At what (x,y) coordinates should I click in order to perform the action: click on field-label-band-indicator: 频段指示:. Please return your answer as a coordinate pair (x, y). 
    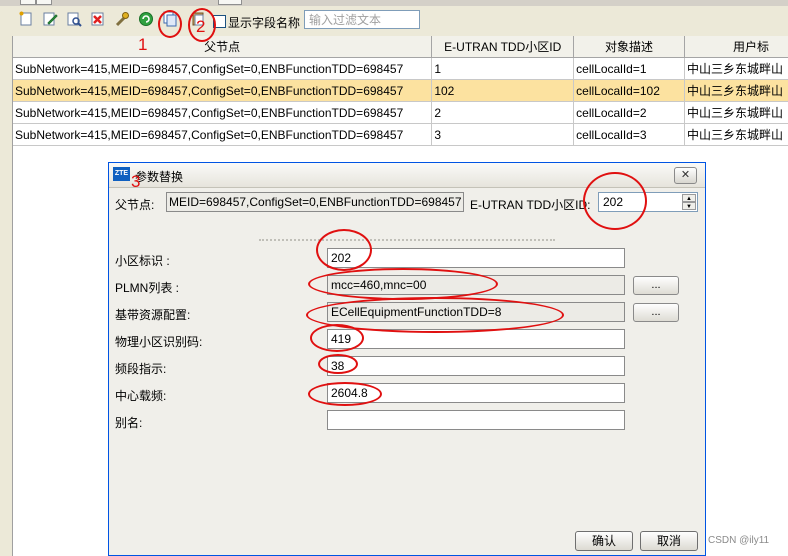
    Looking at the image, I should click on (141, 369).